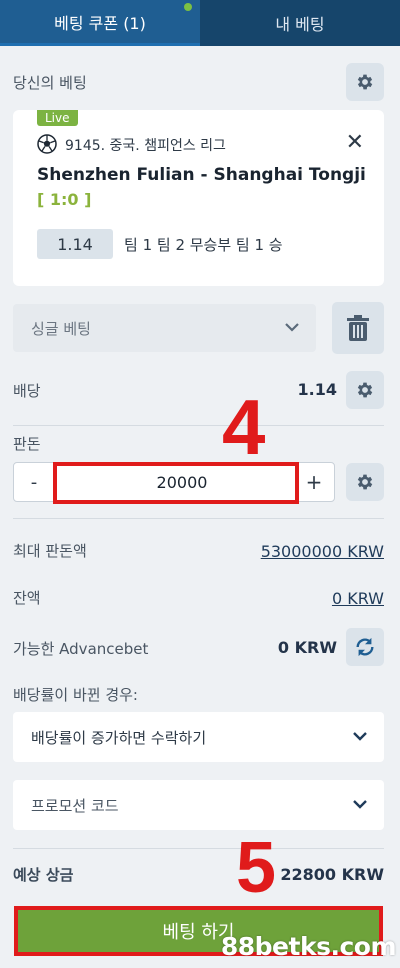  What do you see at coordinates (307, 647) in the screenshot?
I see `advancebet-value: 0 KRW` at bounding box center [307, 647].